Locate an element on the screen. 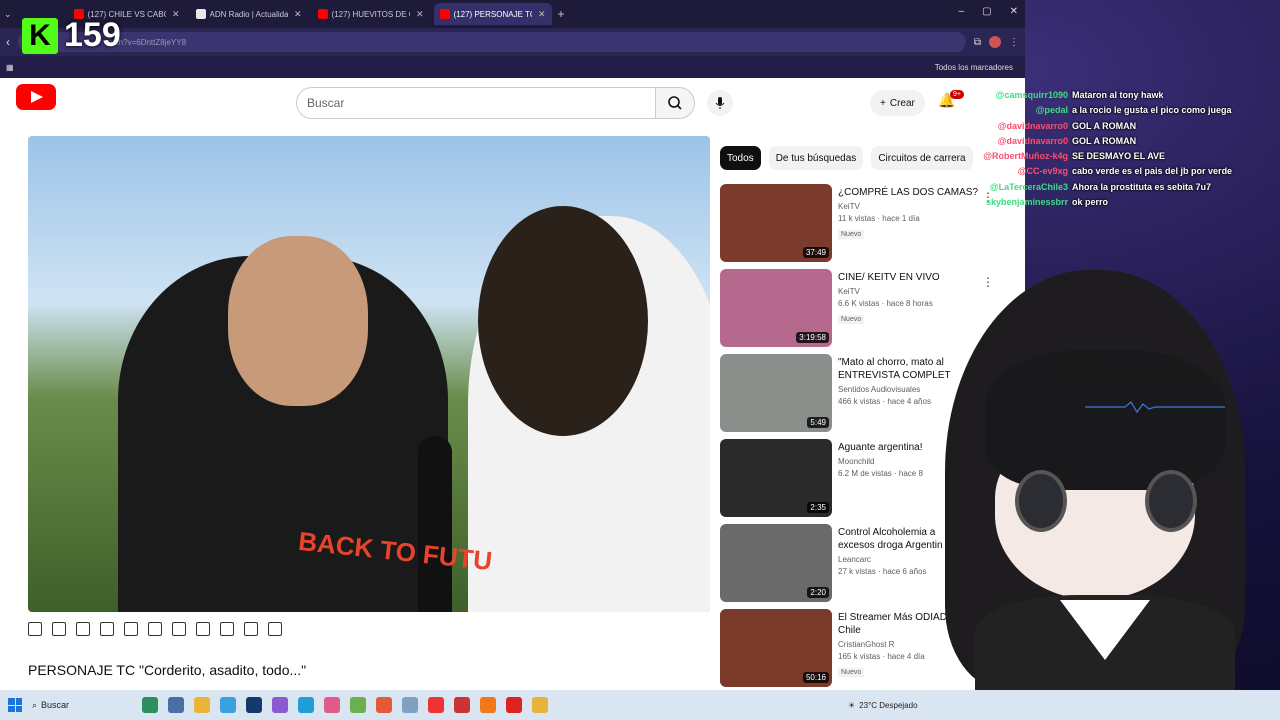 The height and width of the screenshot is (720, 1280). speed-icon is located at coordinates (179, 629).